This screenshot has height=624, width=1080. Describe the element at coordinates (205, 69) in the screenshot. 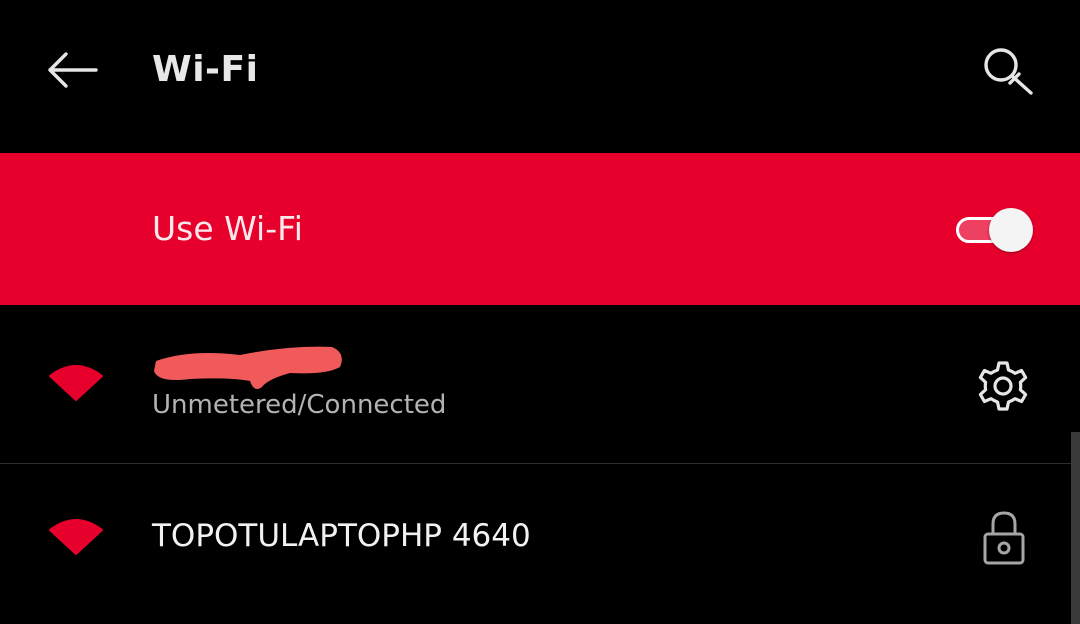

I see `page-title: Wi-Fi` at that location.